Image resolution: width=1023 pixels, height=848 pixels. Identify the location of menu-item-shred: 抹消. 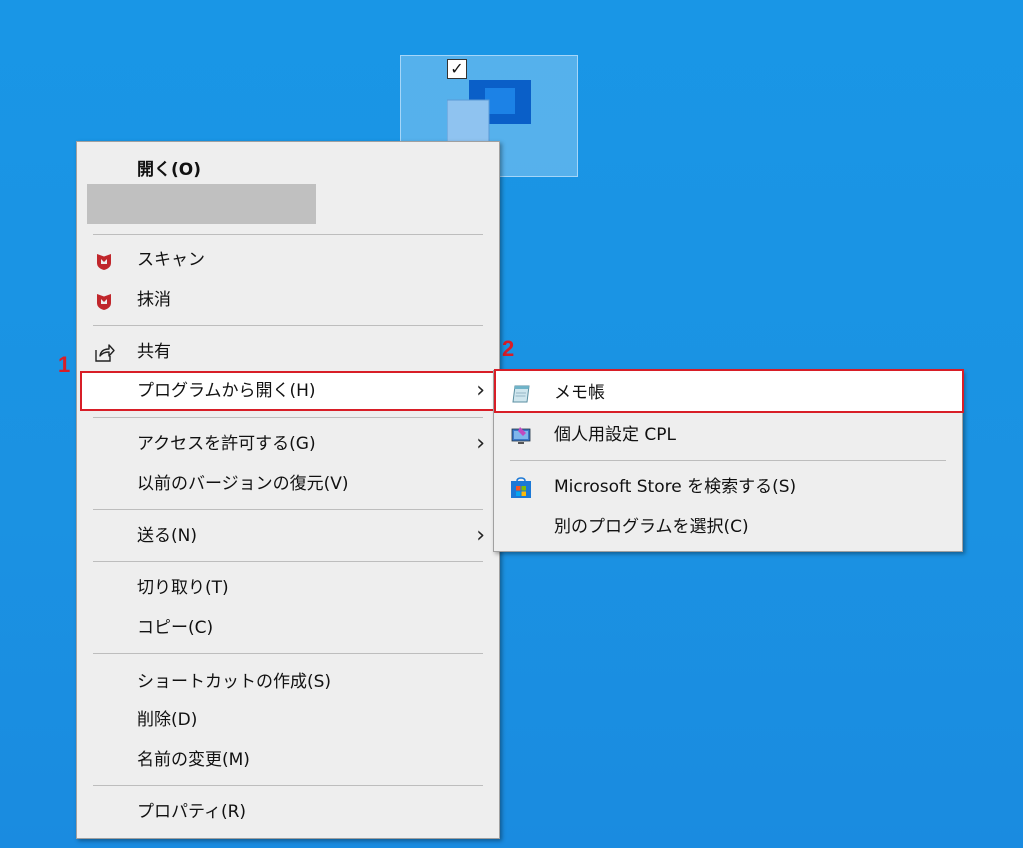
(288, 300).